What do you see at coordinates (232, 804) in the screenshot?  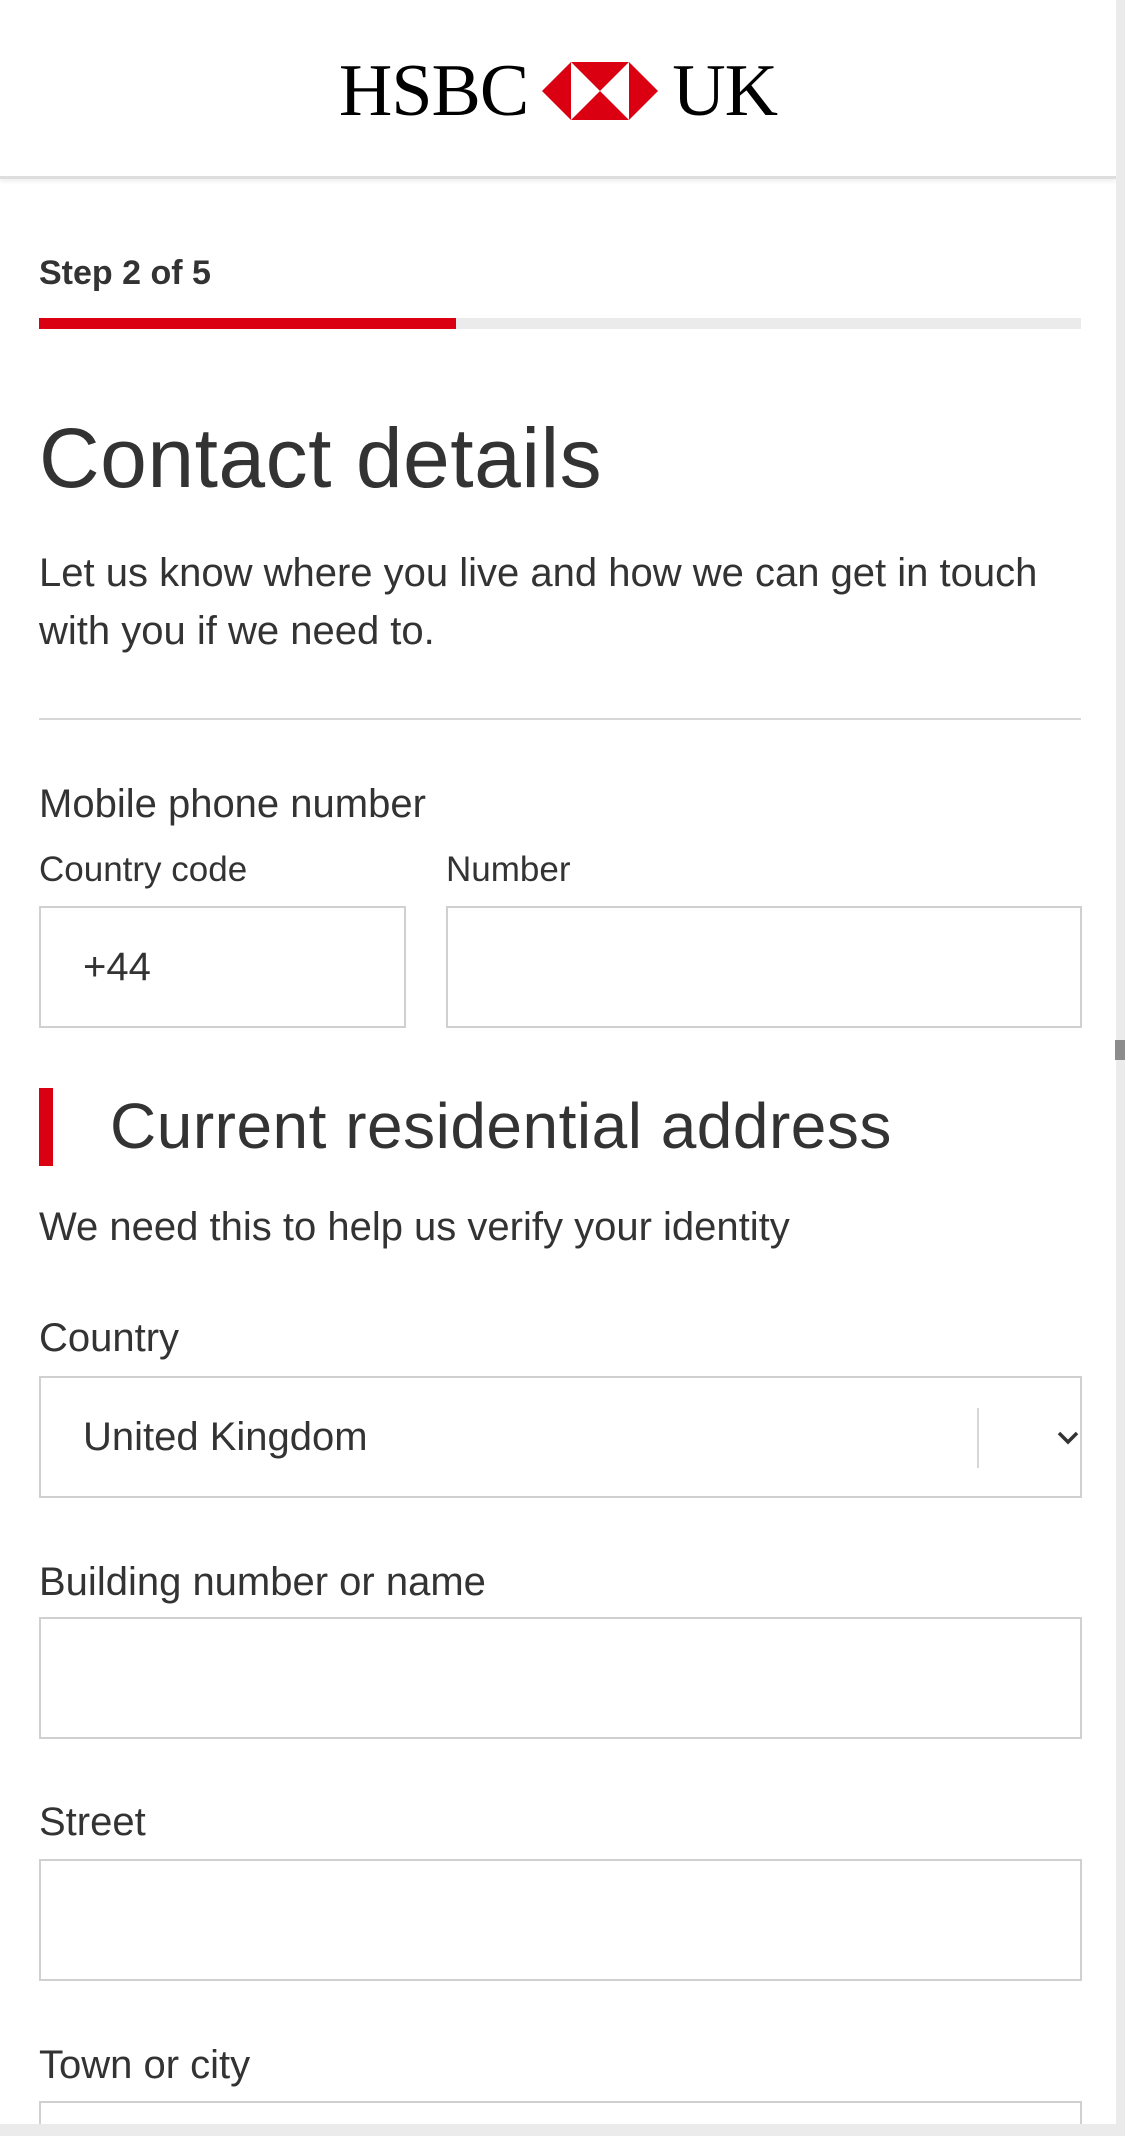 I see `mobile-phone-label: Mobile phone number` at bounding box center [232, 804].